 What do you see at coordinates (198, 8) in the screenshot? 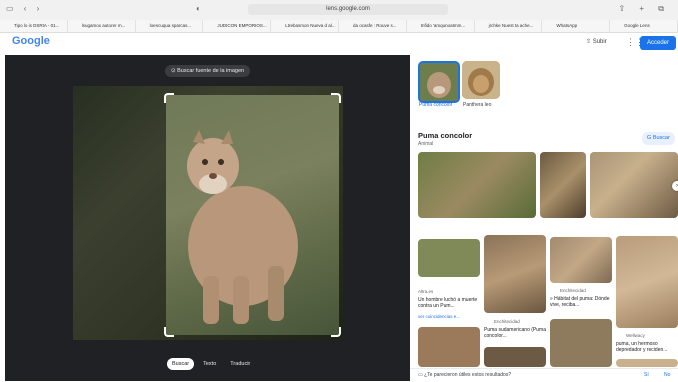
I see `privacy-icon: ◐` at bounding box center [198, 8].